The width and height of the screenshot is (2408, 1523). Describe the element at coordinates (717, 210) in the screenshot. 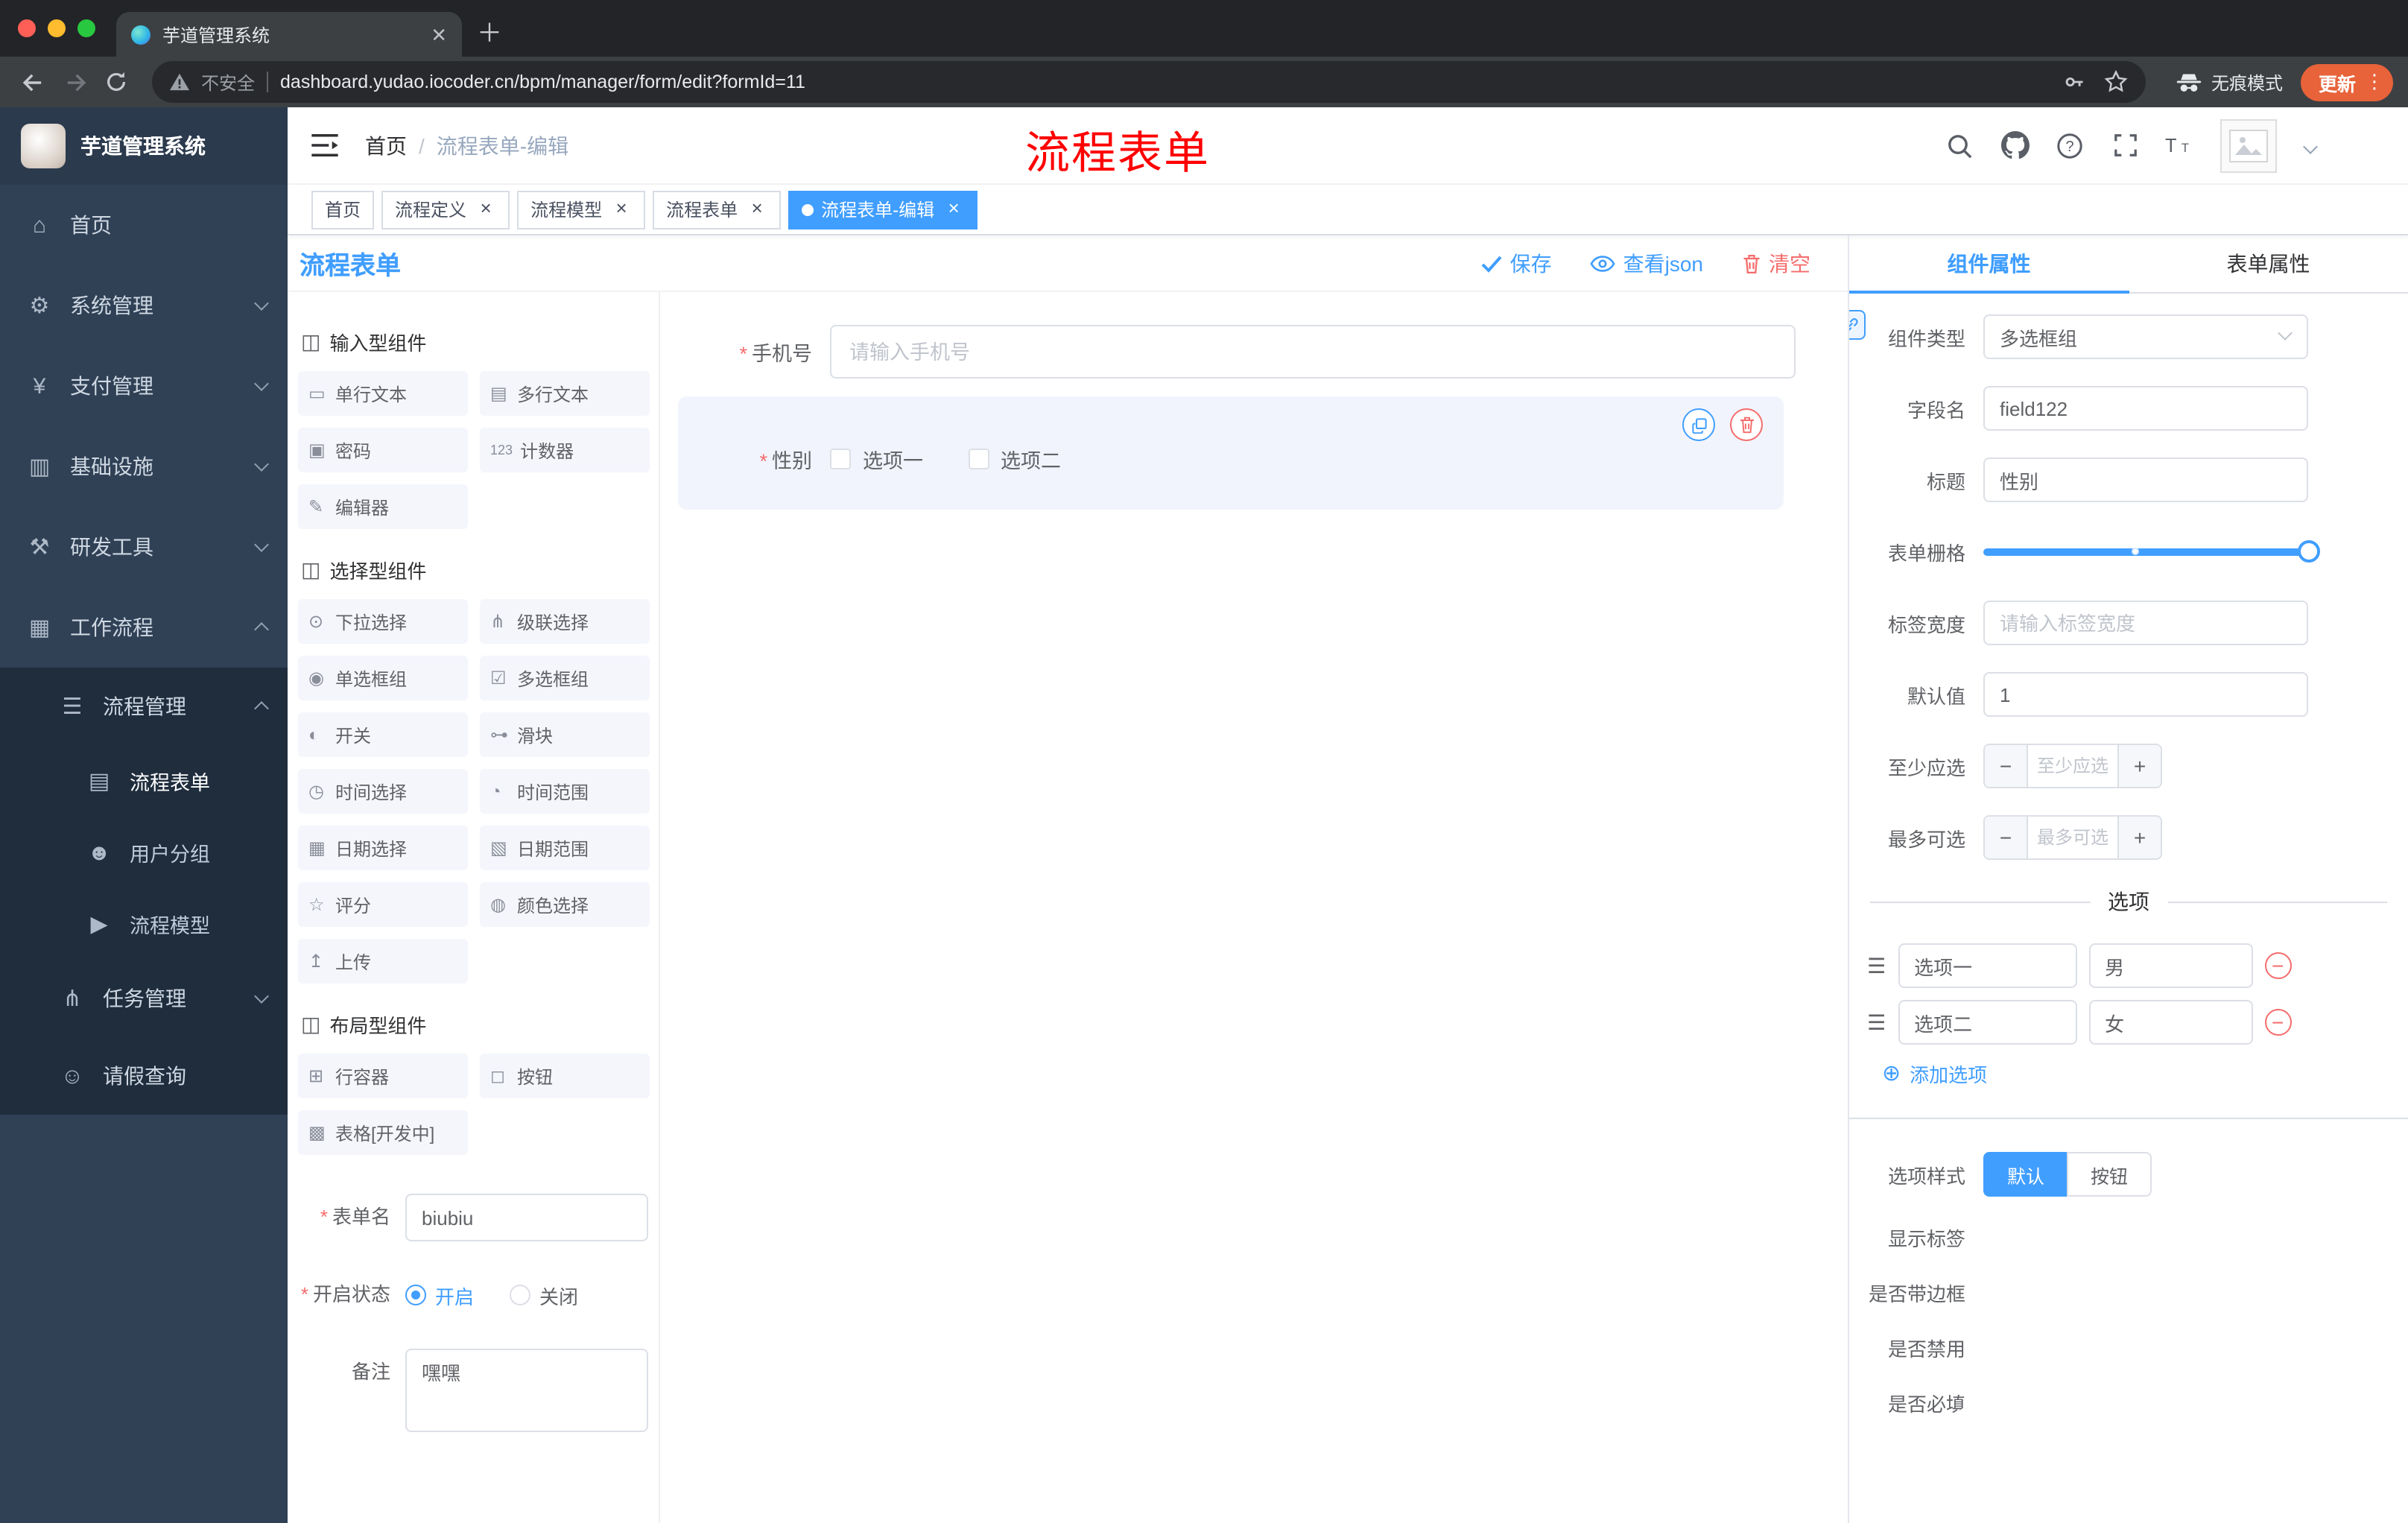

I see `tag-process-form: 流程表单 ×` at that location.